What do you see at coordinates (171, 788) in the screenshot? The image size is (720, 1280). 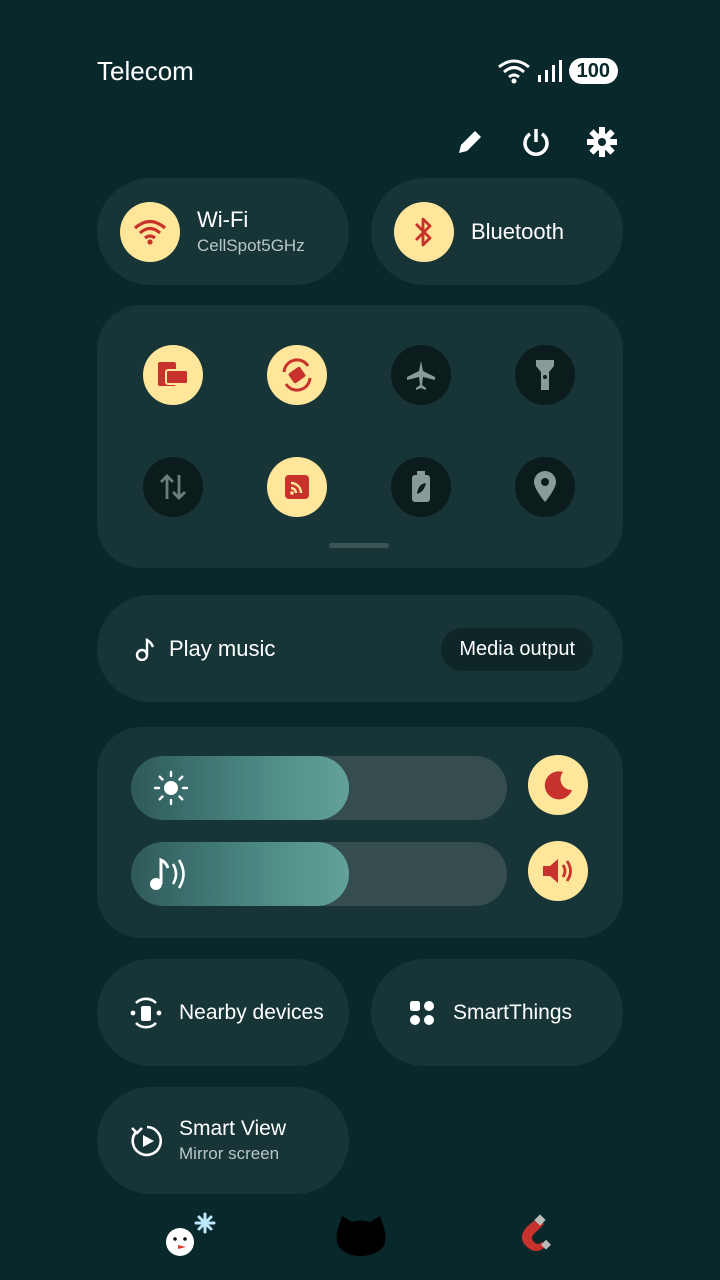 I see `sun-icon` at bounding box center [171, 788].